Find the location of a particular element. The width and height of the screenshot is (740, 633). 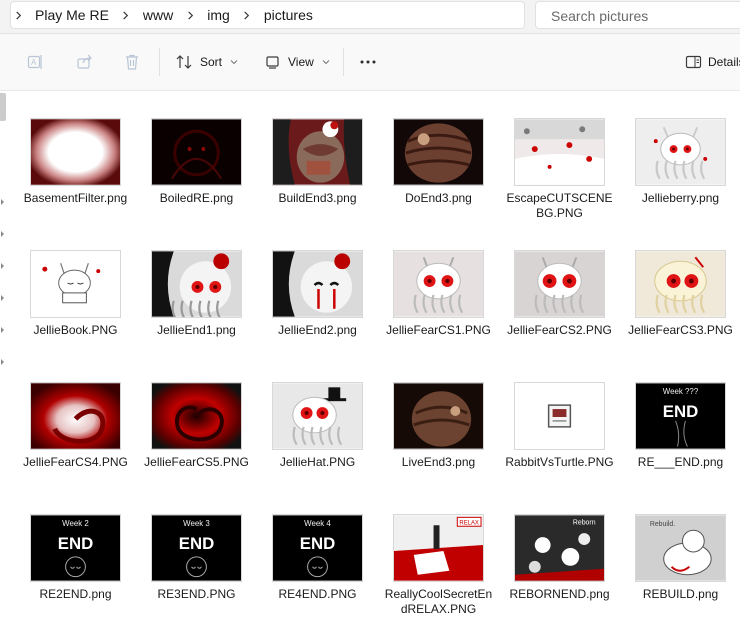

file-item: Week ??? END RE___END.png is located at coordinates (680, 418).